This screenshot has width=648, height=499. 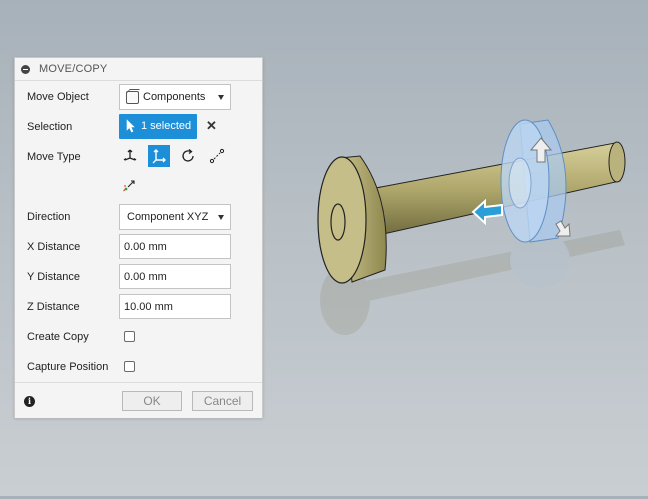 What do you see at coordinates (342, 220) in the screenshot?
I see `flange-face` at bounding box center [342, 220].